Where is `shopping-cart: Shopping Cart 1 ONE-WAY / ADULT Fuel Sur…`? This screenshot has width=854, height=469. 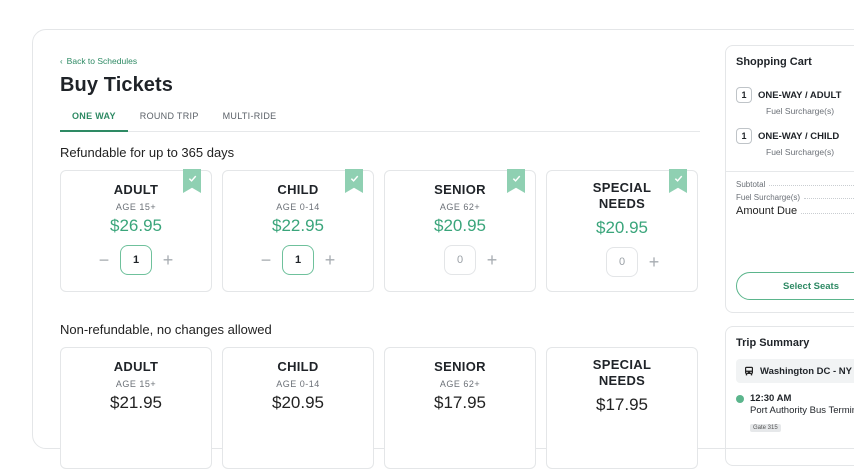 shopping-cart: Shopping Cart 1 ONE-WAY / ADULT Fuel Sur… is located at coordinates (789, 179).